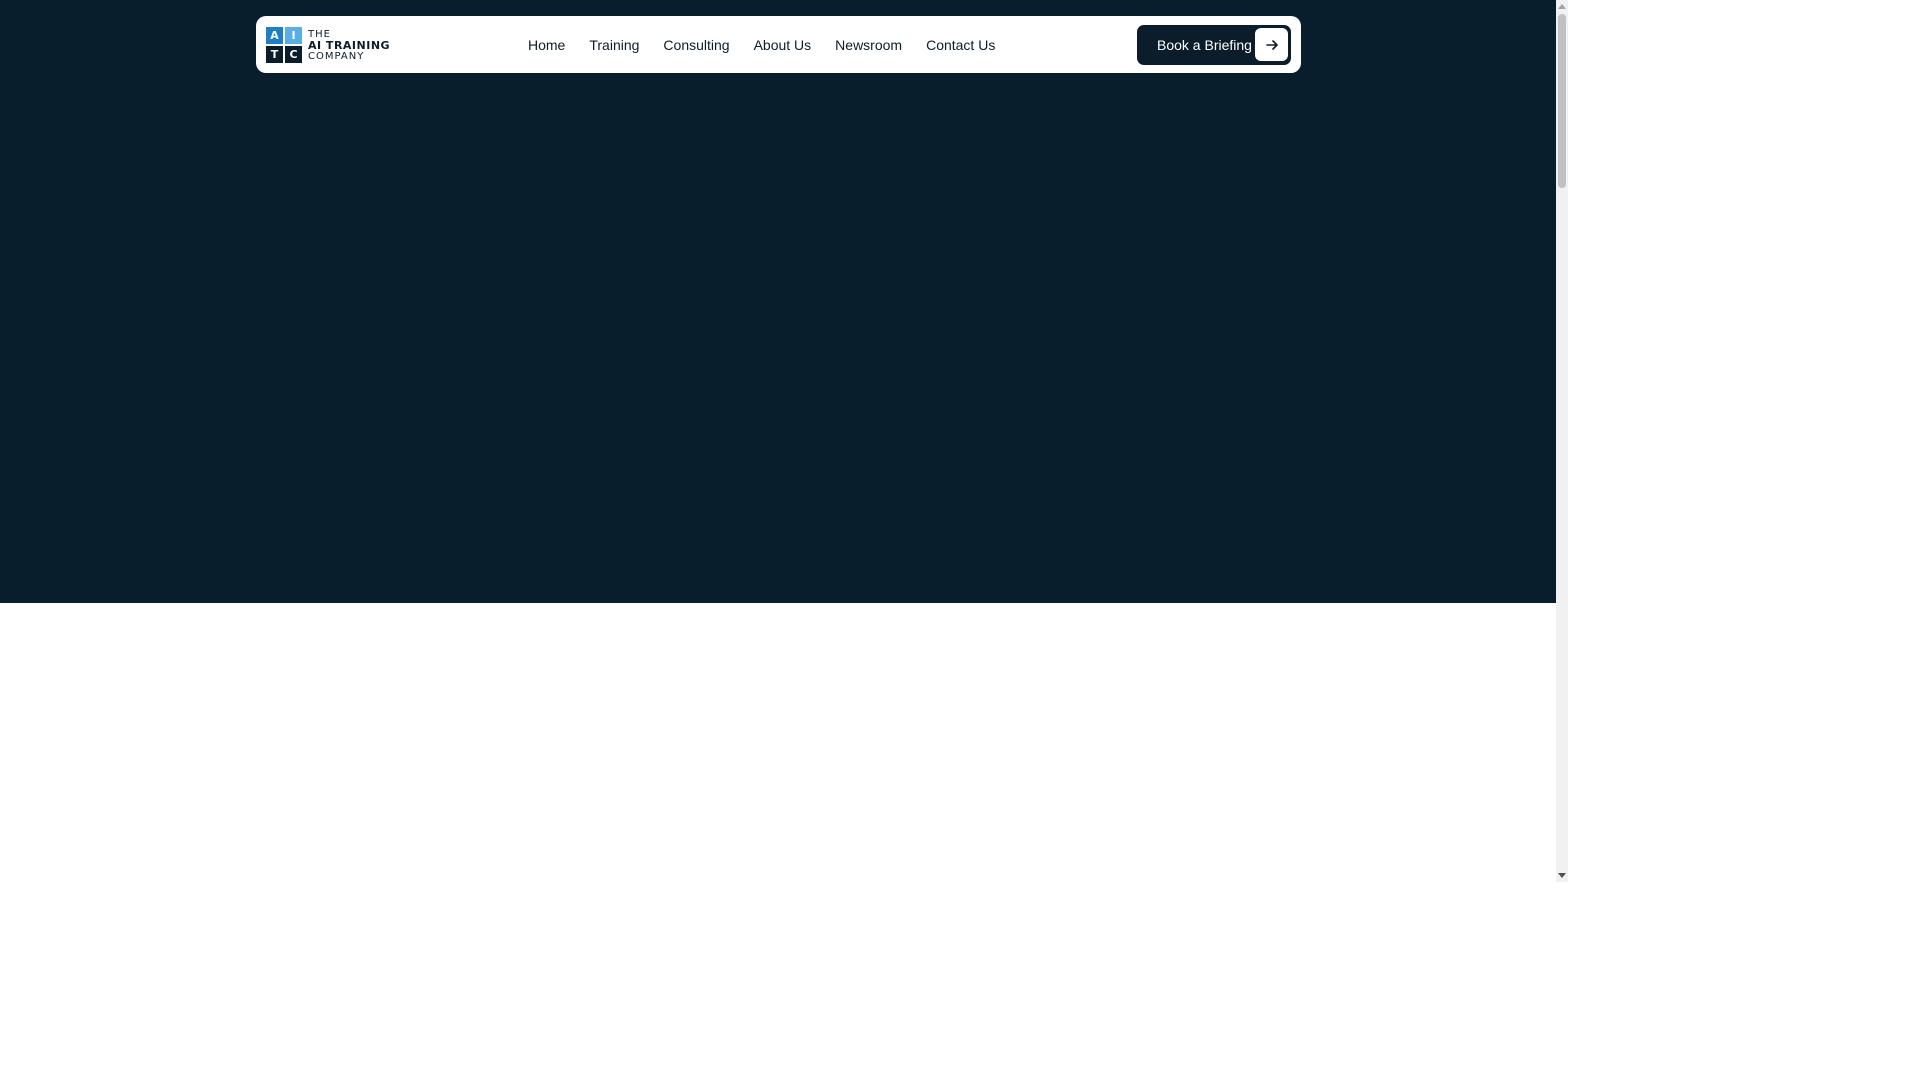 The width and height of the screenshot is (1920, 1080). What do you see at coordinates (696, 45) in the screenshot?
I see `nav-link-consulting: Consulting` at bounding box center [696, 45].